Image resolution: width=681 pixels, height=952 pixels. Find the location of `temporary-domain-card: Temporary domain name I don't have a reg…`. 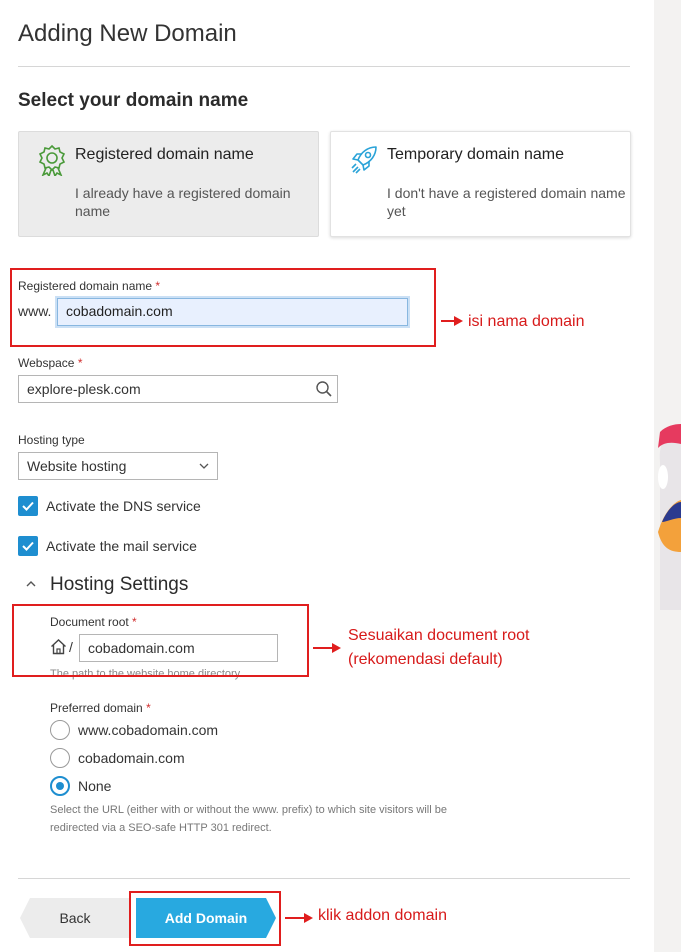

temporary-domain-card: Temporary domain name I don't have a reg… is located at coordinates (480, 184).